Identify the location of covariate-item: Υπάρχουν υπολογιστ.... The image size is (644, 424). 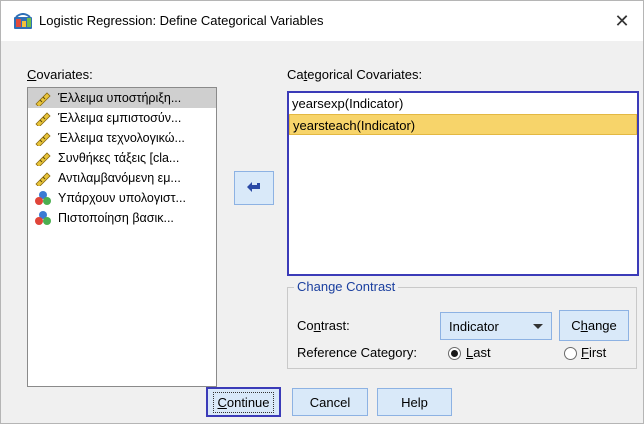
(122, 198).